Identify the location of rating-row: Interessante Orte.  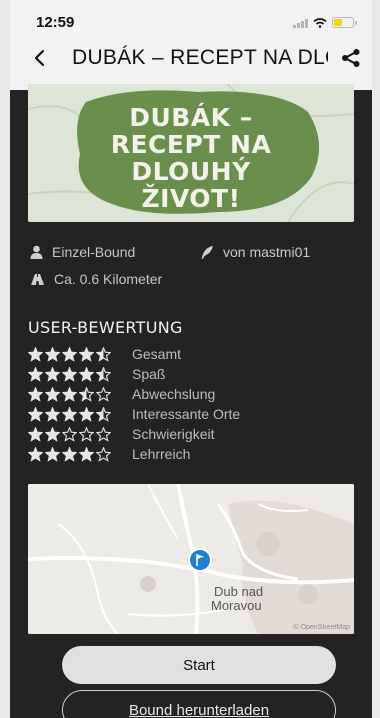
(134, 414).